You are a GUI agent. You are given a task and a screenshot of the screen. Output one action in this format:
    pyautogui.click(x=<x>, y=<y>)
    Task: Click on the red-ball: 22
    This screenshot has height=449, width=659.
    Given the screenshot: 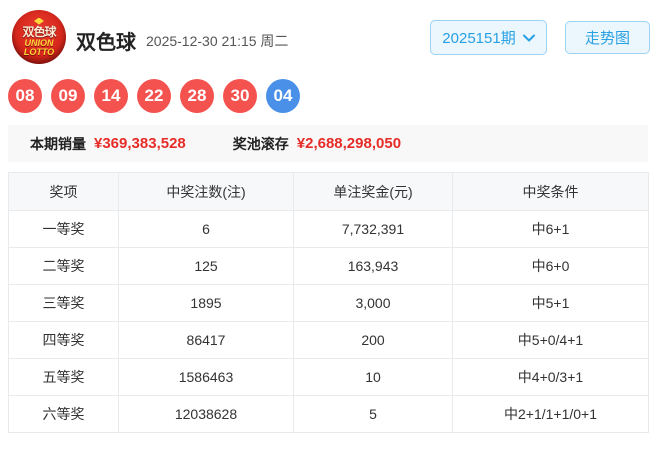 What is the action you would take?
    pyautogui.click(x=154, y=96)
    